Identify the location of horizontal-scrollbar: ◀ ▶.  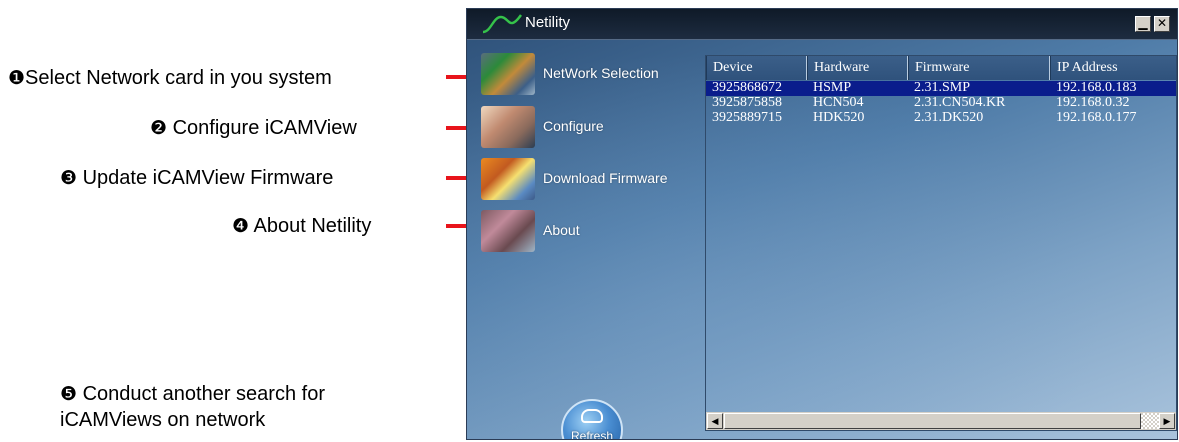
(941, 421).